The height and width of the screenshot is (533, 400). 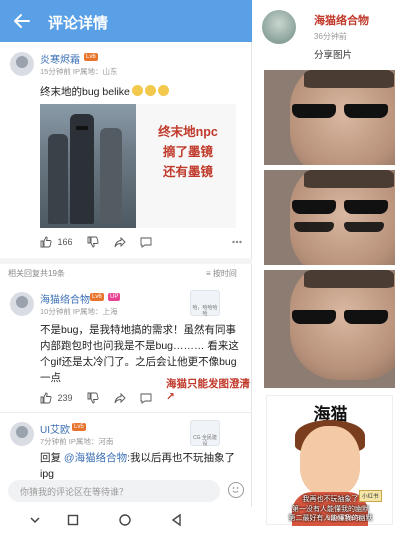 I want to click on emoji-button, so click(x=236, y=490).